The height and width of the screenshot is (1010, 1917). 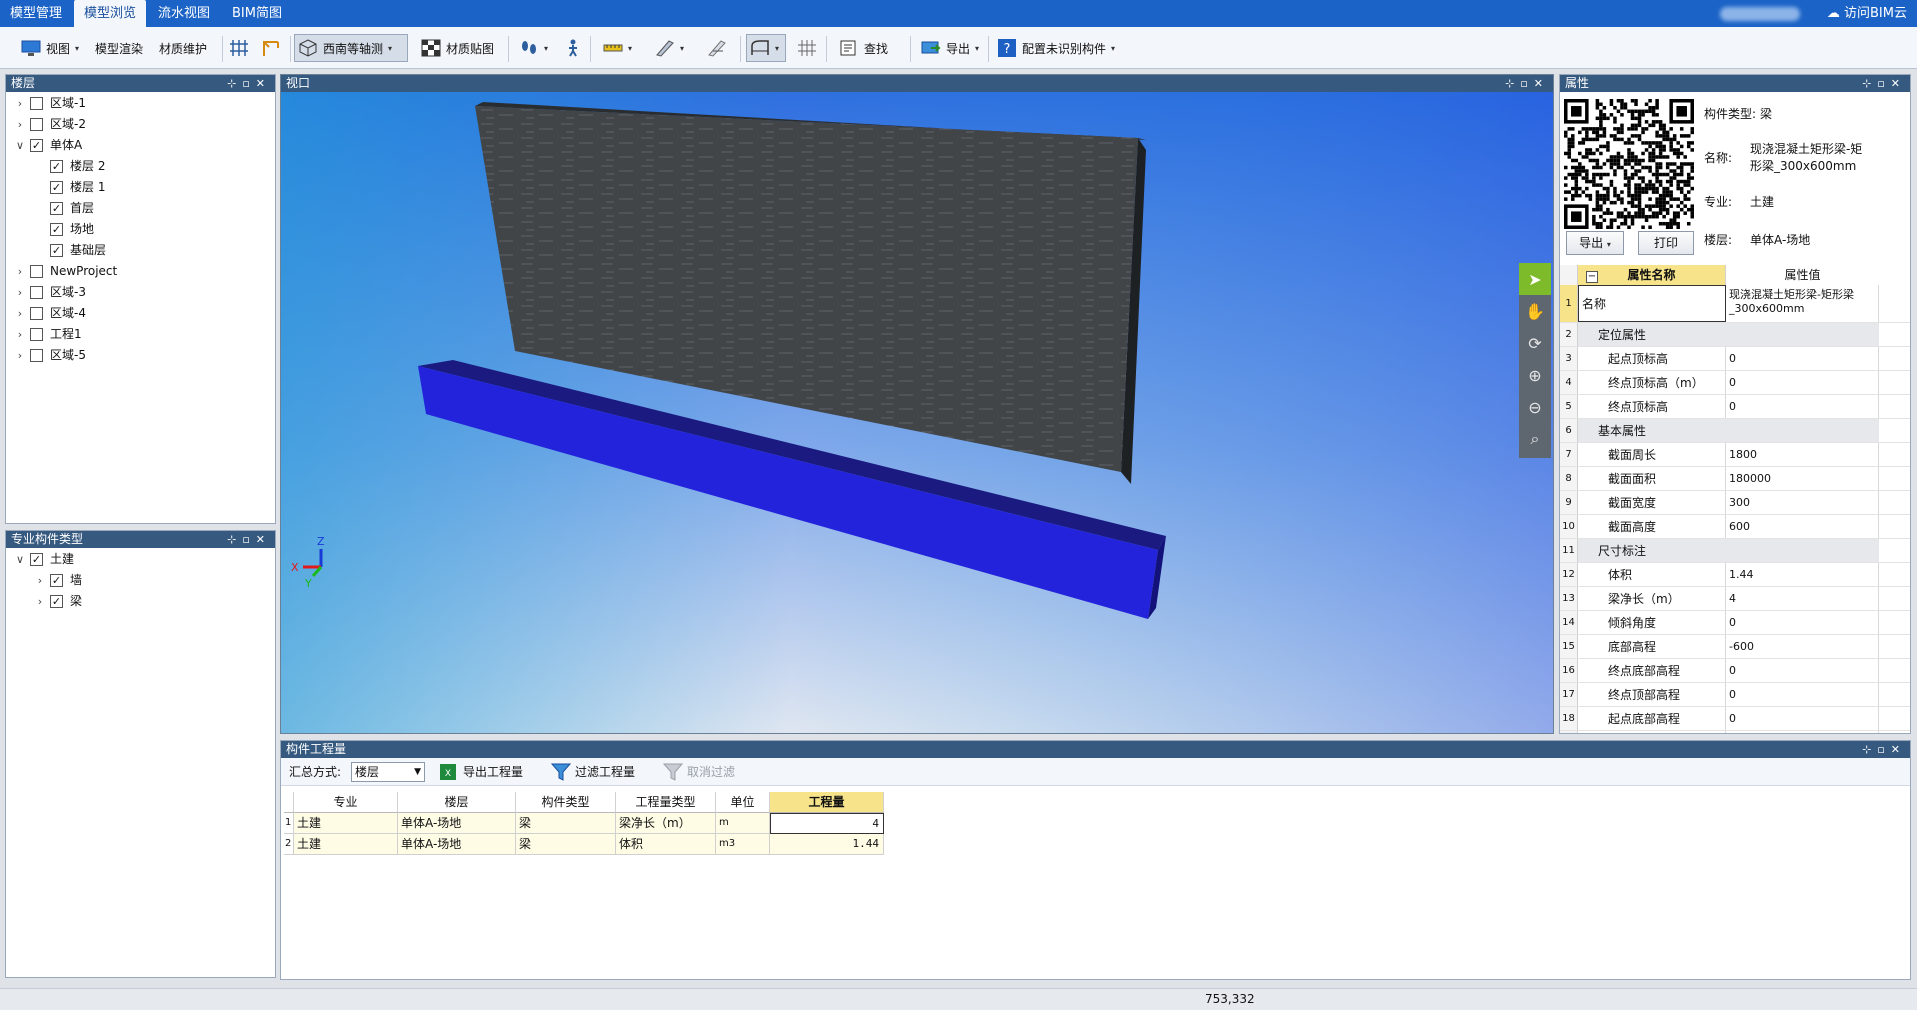 I want to click on property-row: 8 截面面积 180000, so click(x=1735, y=479).